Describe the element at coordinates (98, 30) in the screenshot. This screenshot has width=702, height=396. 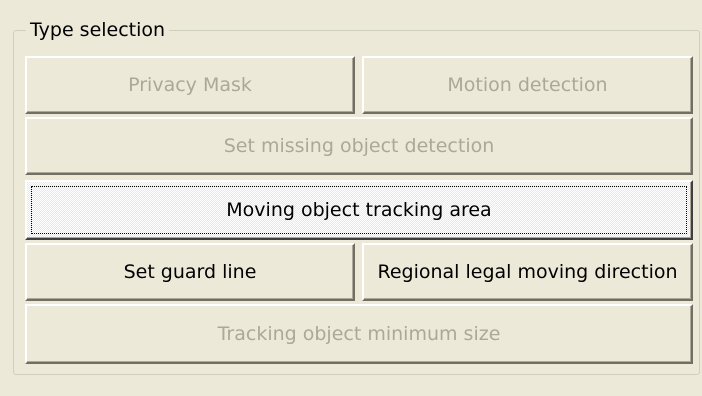
I see `group-title: Type selection` at that location.